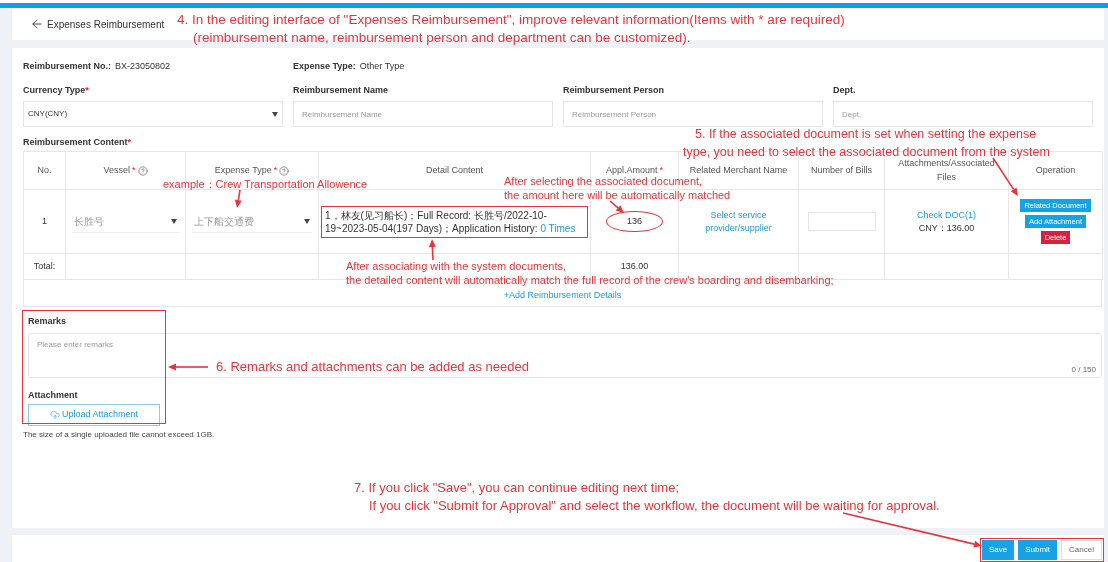 The width and height of the screenshot is (1108, 562). What do you see at coordinates (516, 488) in the screenshot?
I see `annotation-text: 7. If you click "Save", you can continue editing next time;` at bounding box center [516, 488].